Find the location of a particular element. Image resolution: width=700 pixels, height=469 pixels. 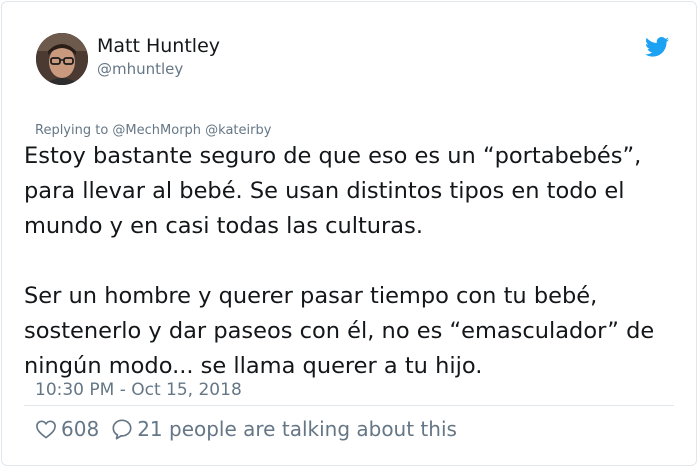

avatar is located at coordinates (62, 59).